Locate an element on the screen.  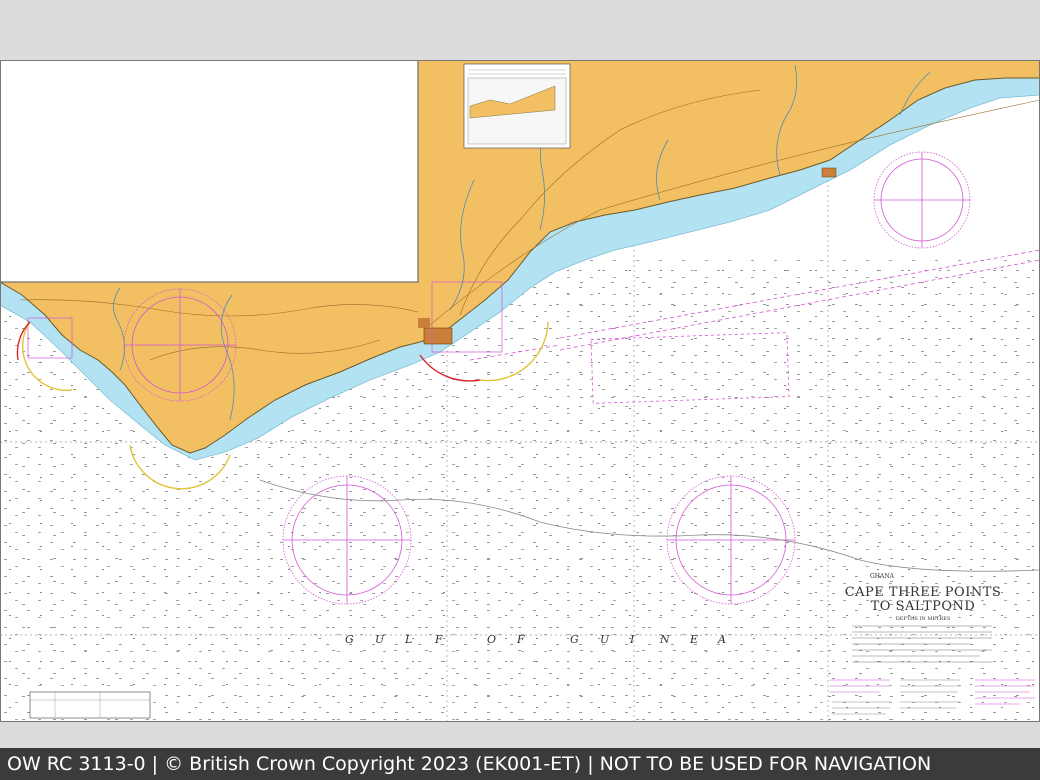
sea-letter: I is located at coordinates (632, 639).